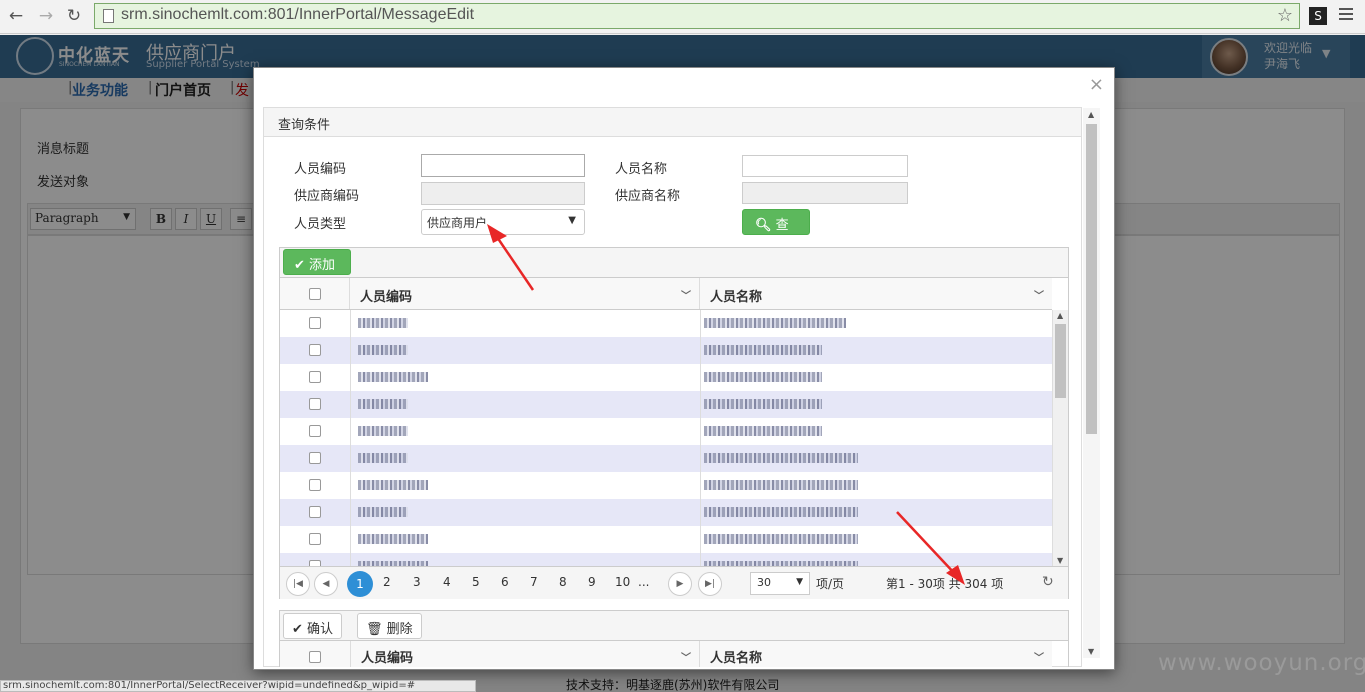 The image size is (1365, 692). Describe the element at coordinates (320, 224) in the screenshot. I see `emp-type-label: 人员类型` at that location.